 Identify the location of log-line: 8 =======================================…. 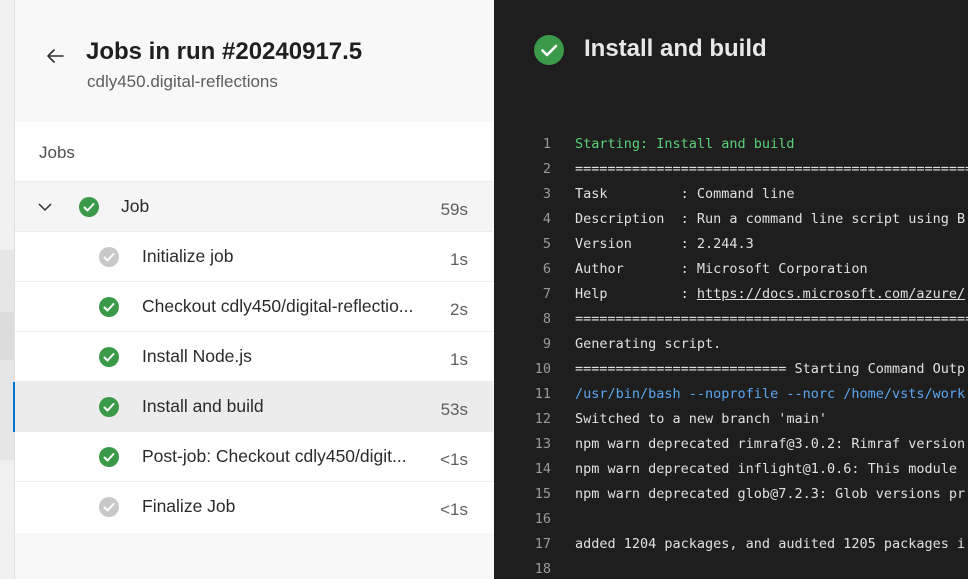
(731, 319).